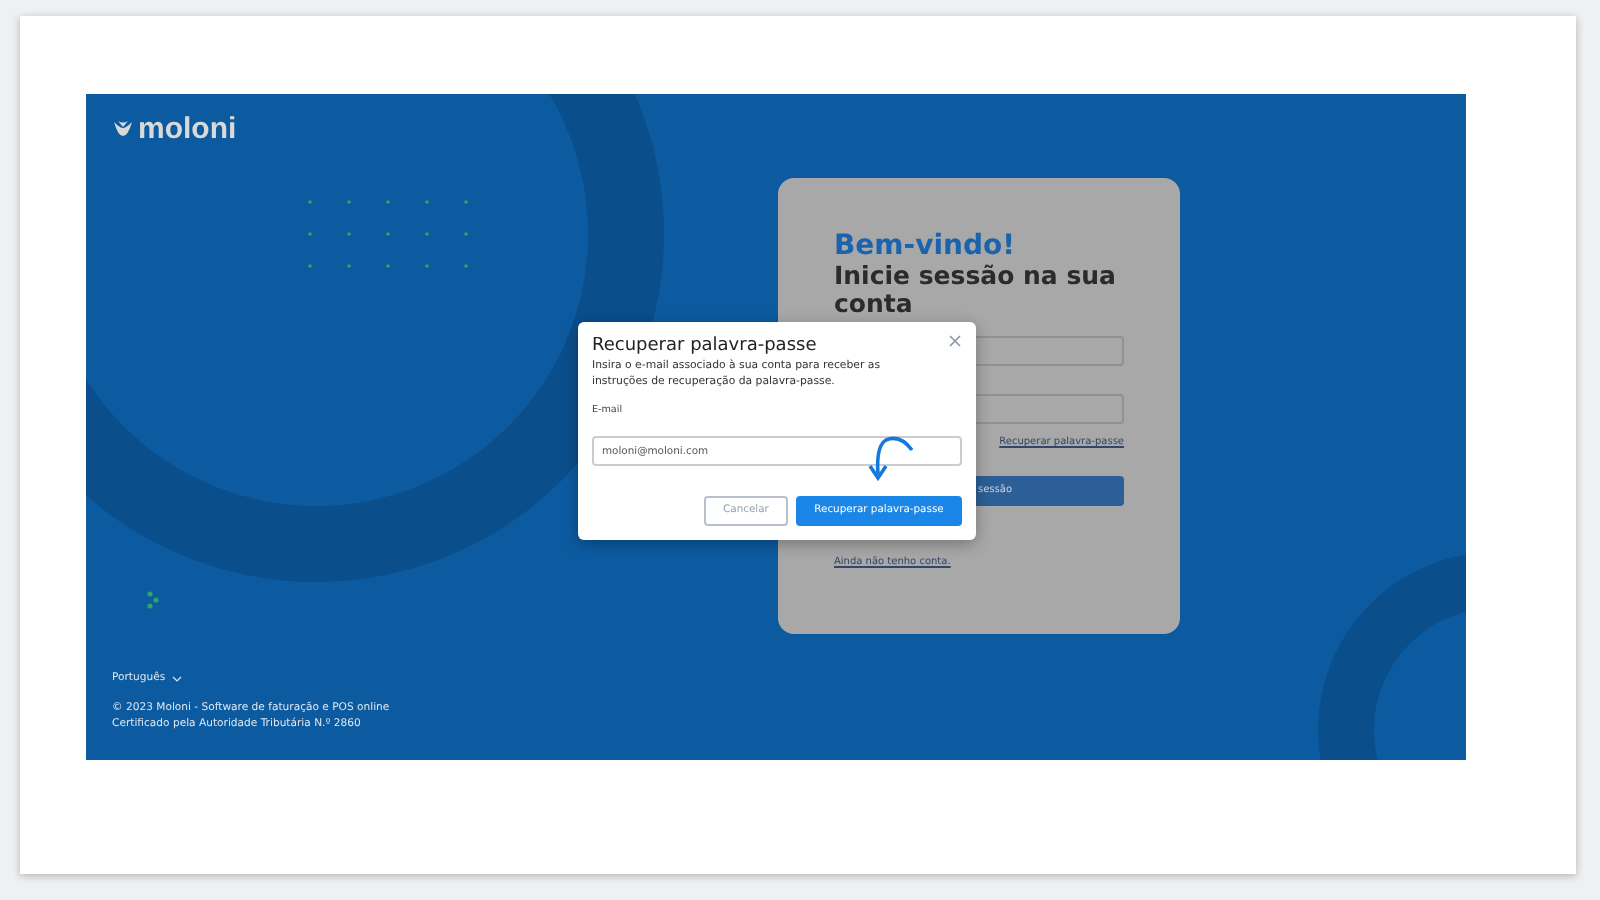 The width and height of the screenshot is (1600, 900). What do you see at coordinates (925, 247) in the screenshot?
I see `welcome-heading: Bem-vindo!` at bounding box center [925, 247].